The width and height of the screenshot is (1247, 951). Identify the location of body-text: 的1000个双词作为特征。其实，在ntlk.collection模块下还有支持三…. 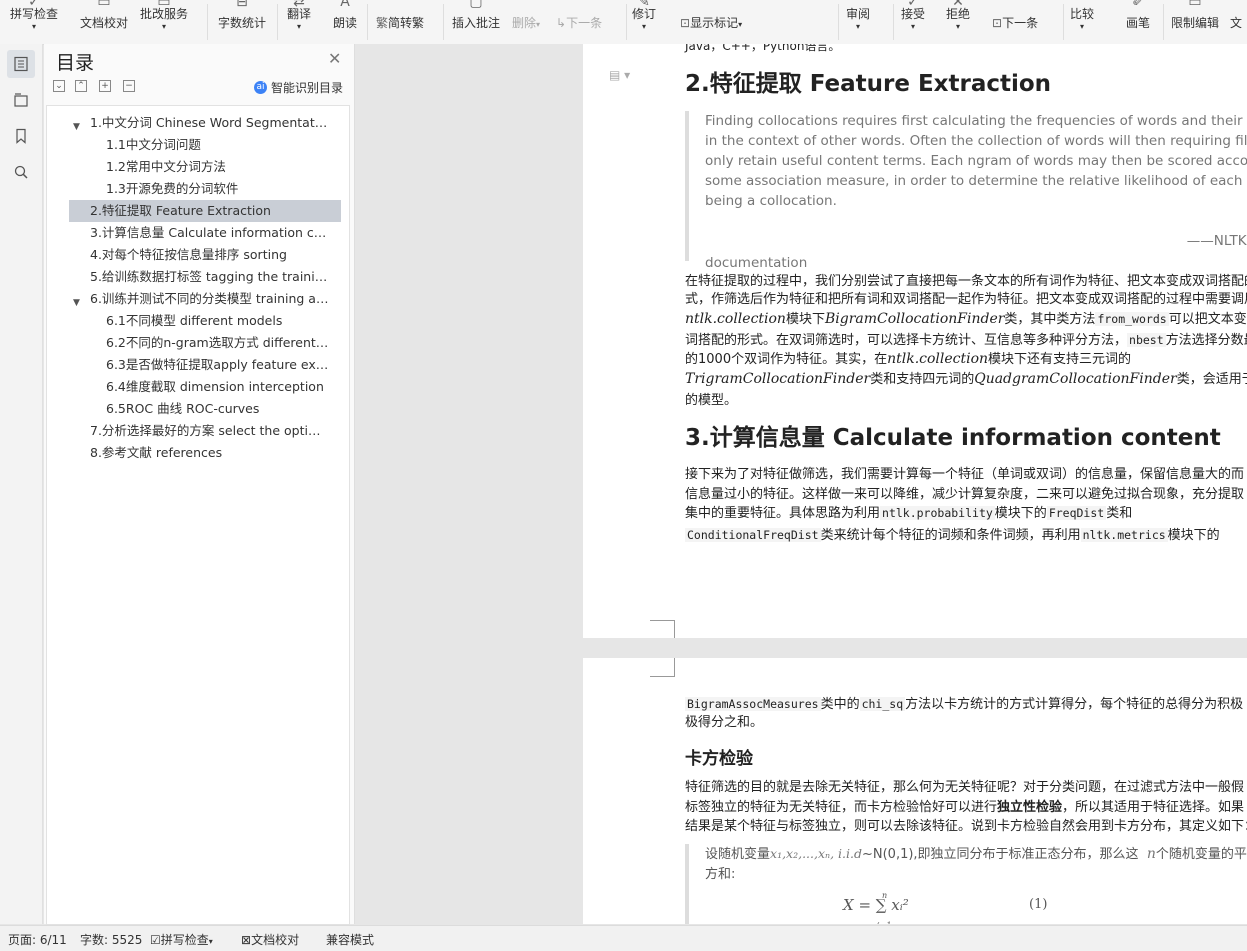
(908, 359).